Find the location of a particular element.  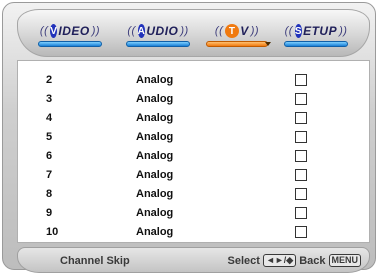

control-hints: Select ◄►/◆ Back MENU is located at coordinates (294, 260).